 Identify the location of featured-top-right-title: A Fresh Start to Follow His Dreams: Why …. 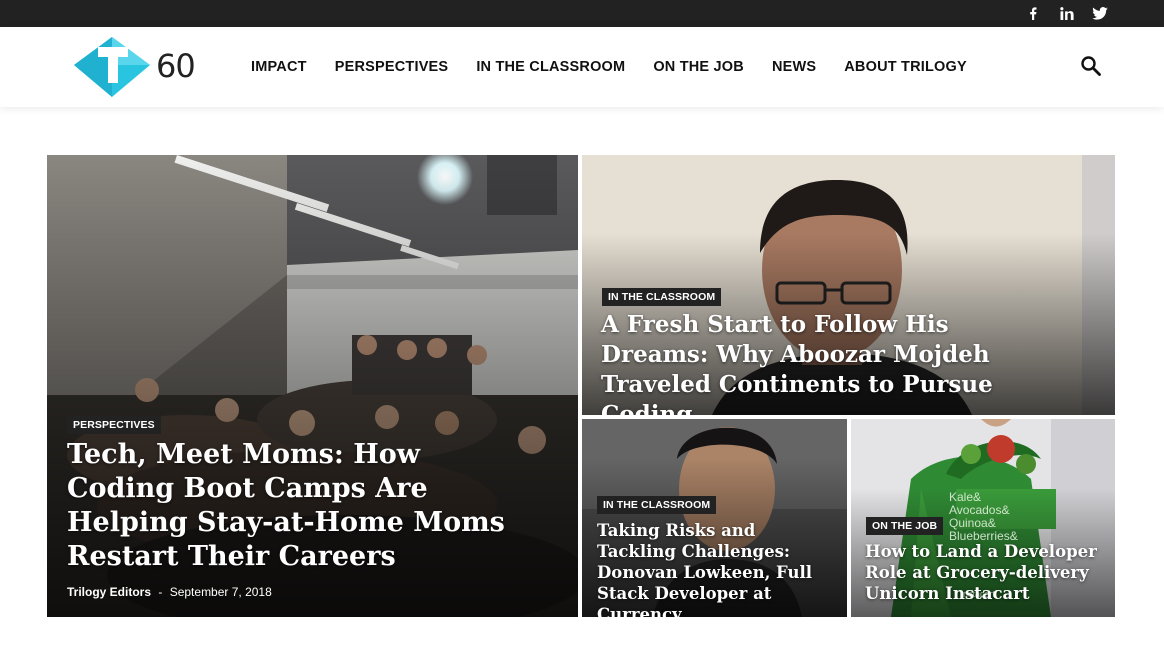
(821, 362).